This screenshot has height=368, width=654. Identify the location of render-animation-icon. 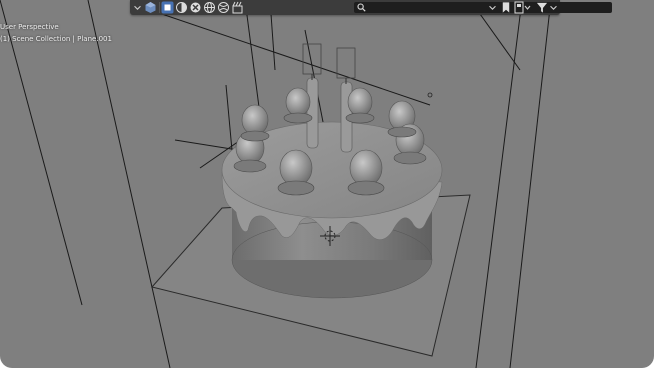
(237, 7).